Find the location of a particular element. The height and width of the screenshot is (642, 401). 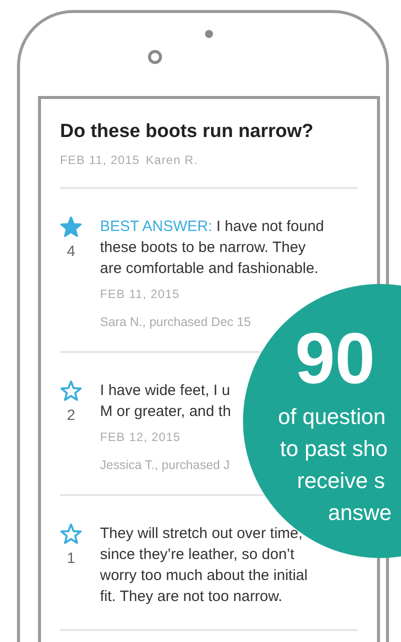

answer-author: Jessica T., purchased J is located at coordinates (165, 465).